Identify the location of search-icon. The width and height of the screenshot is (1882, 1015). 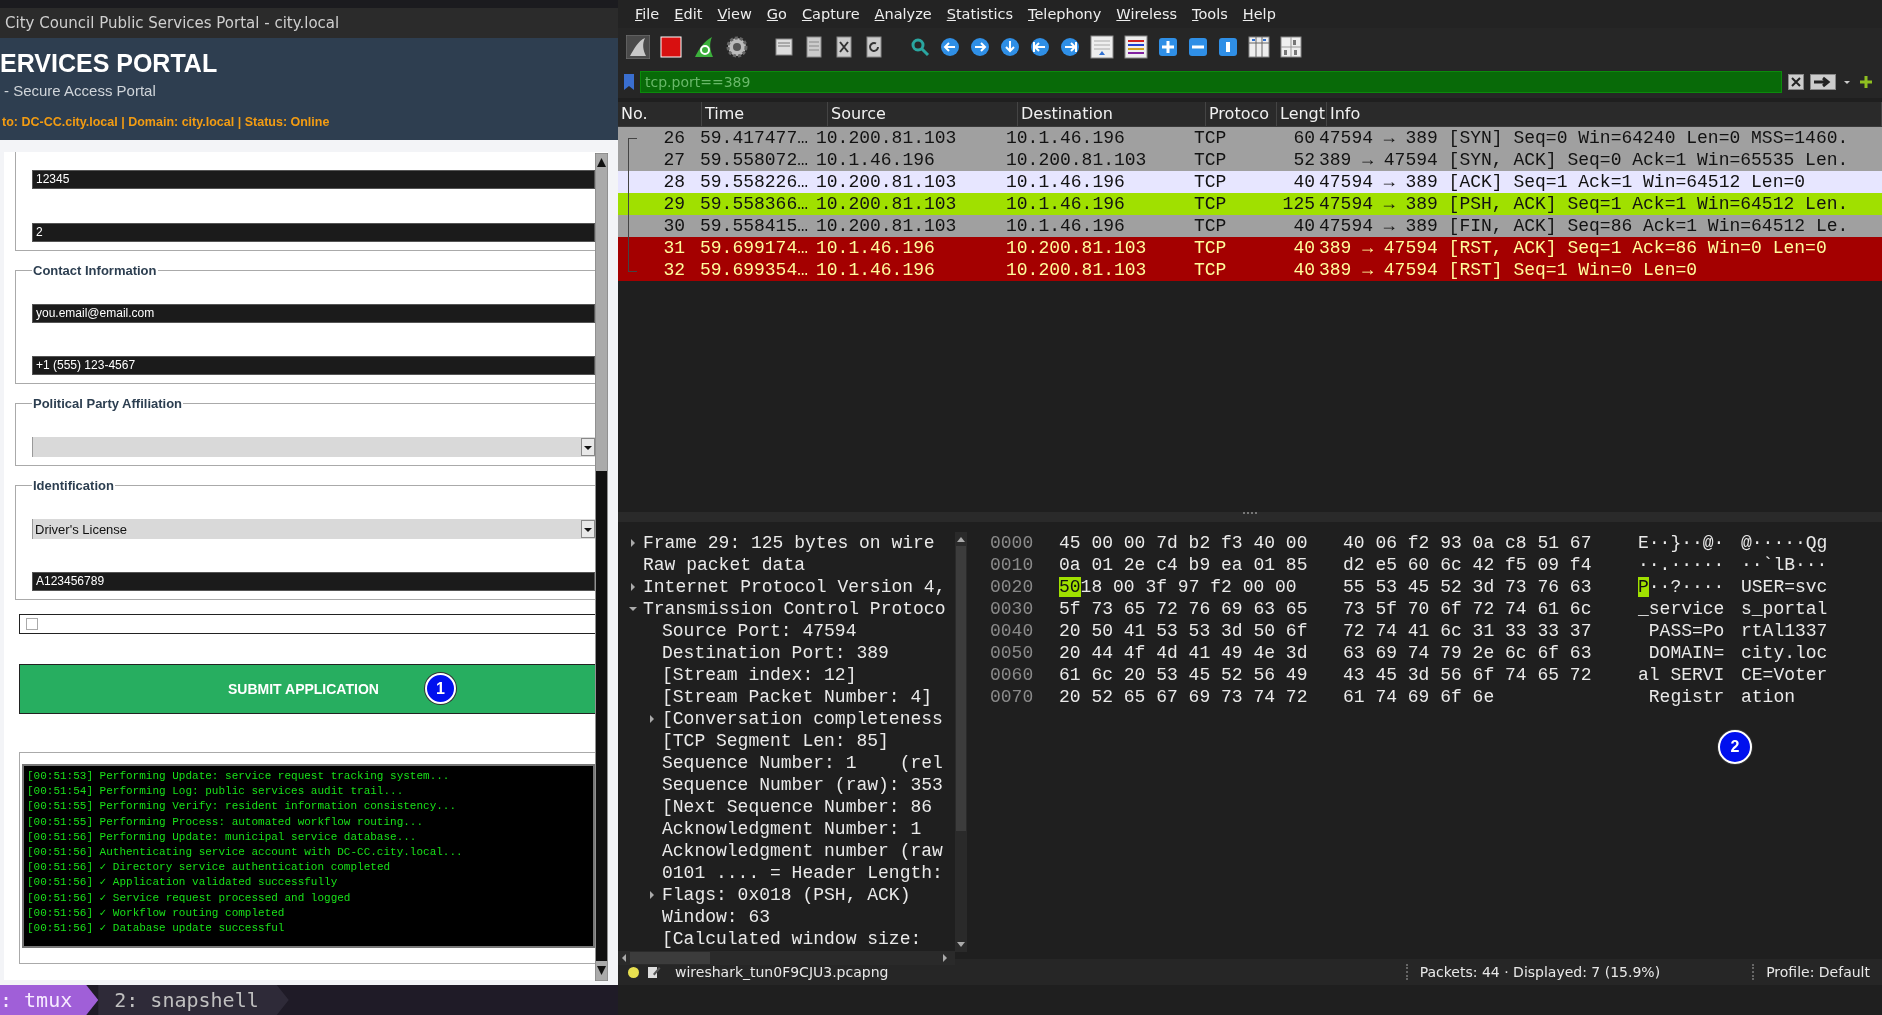
(920, 47).